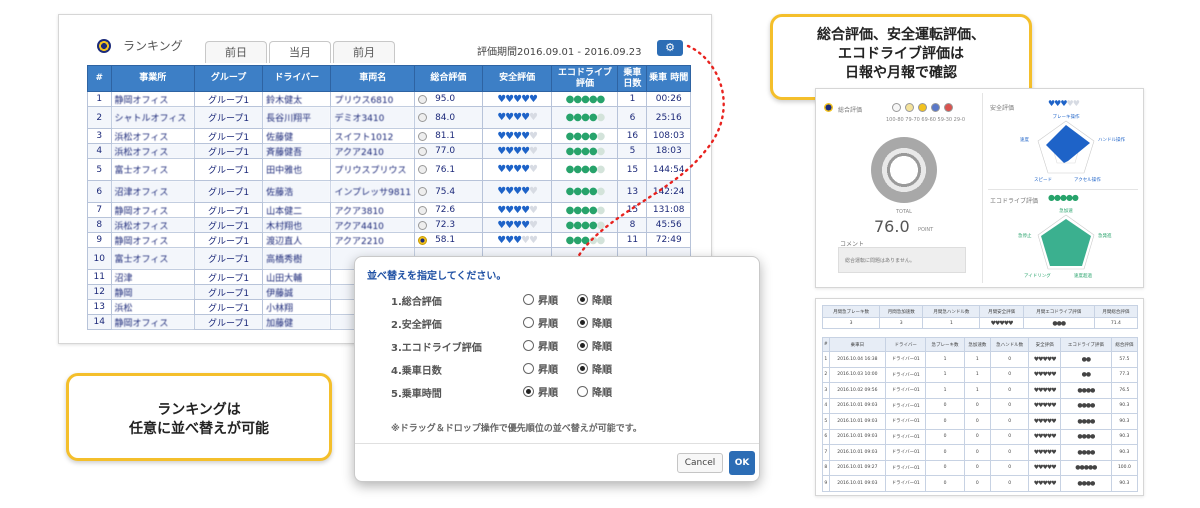  I want to click on eco-drops: ●●●●●, so click(1063, 197).